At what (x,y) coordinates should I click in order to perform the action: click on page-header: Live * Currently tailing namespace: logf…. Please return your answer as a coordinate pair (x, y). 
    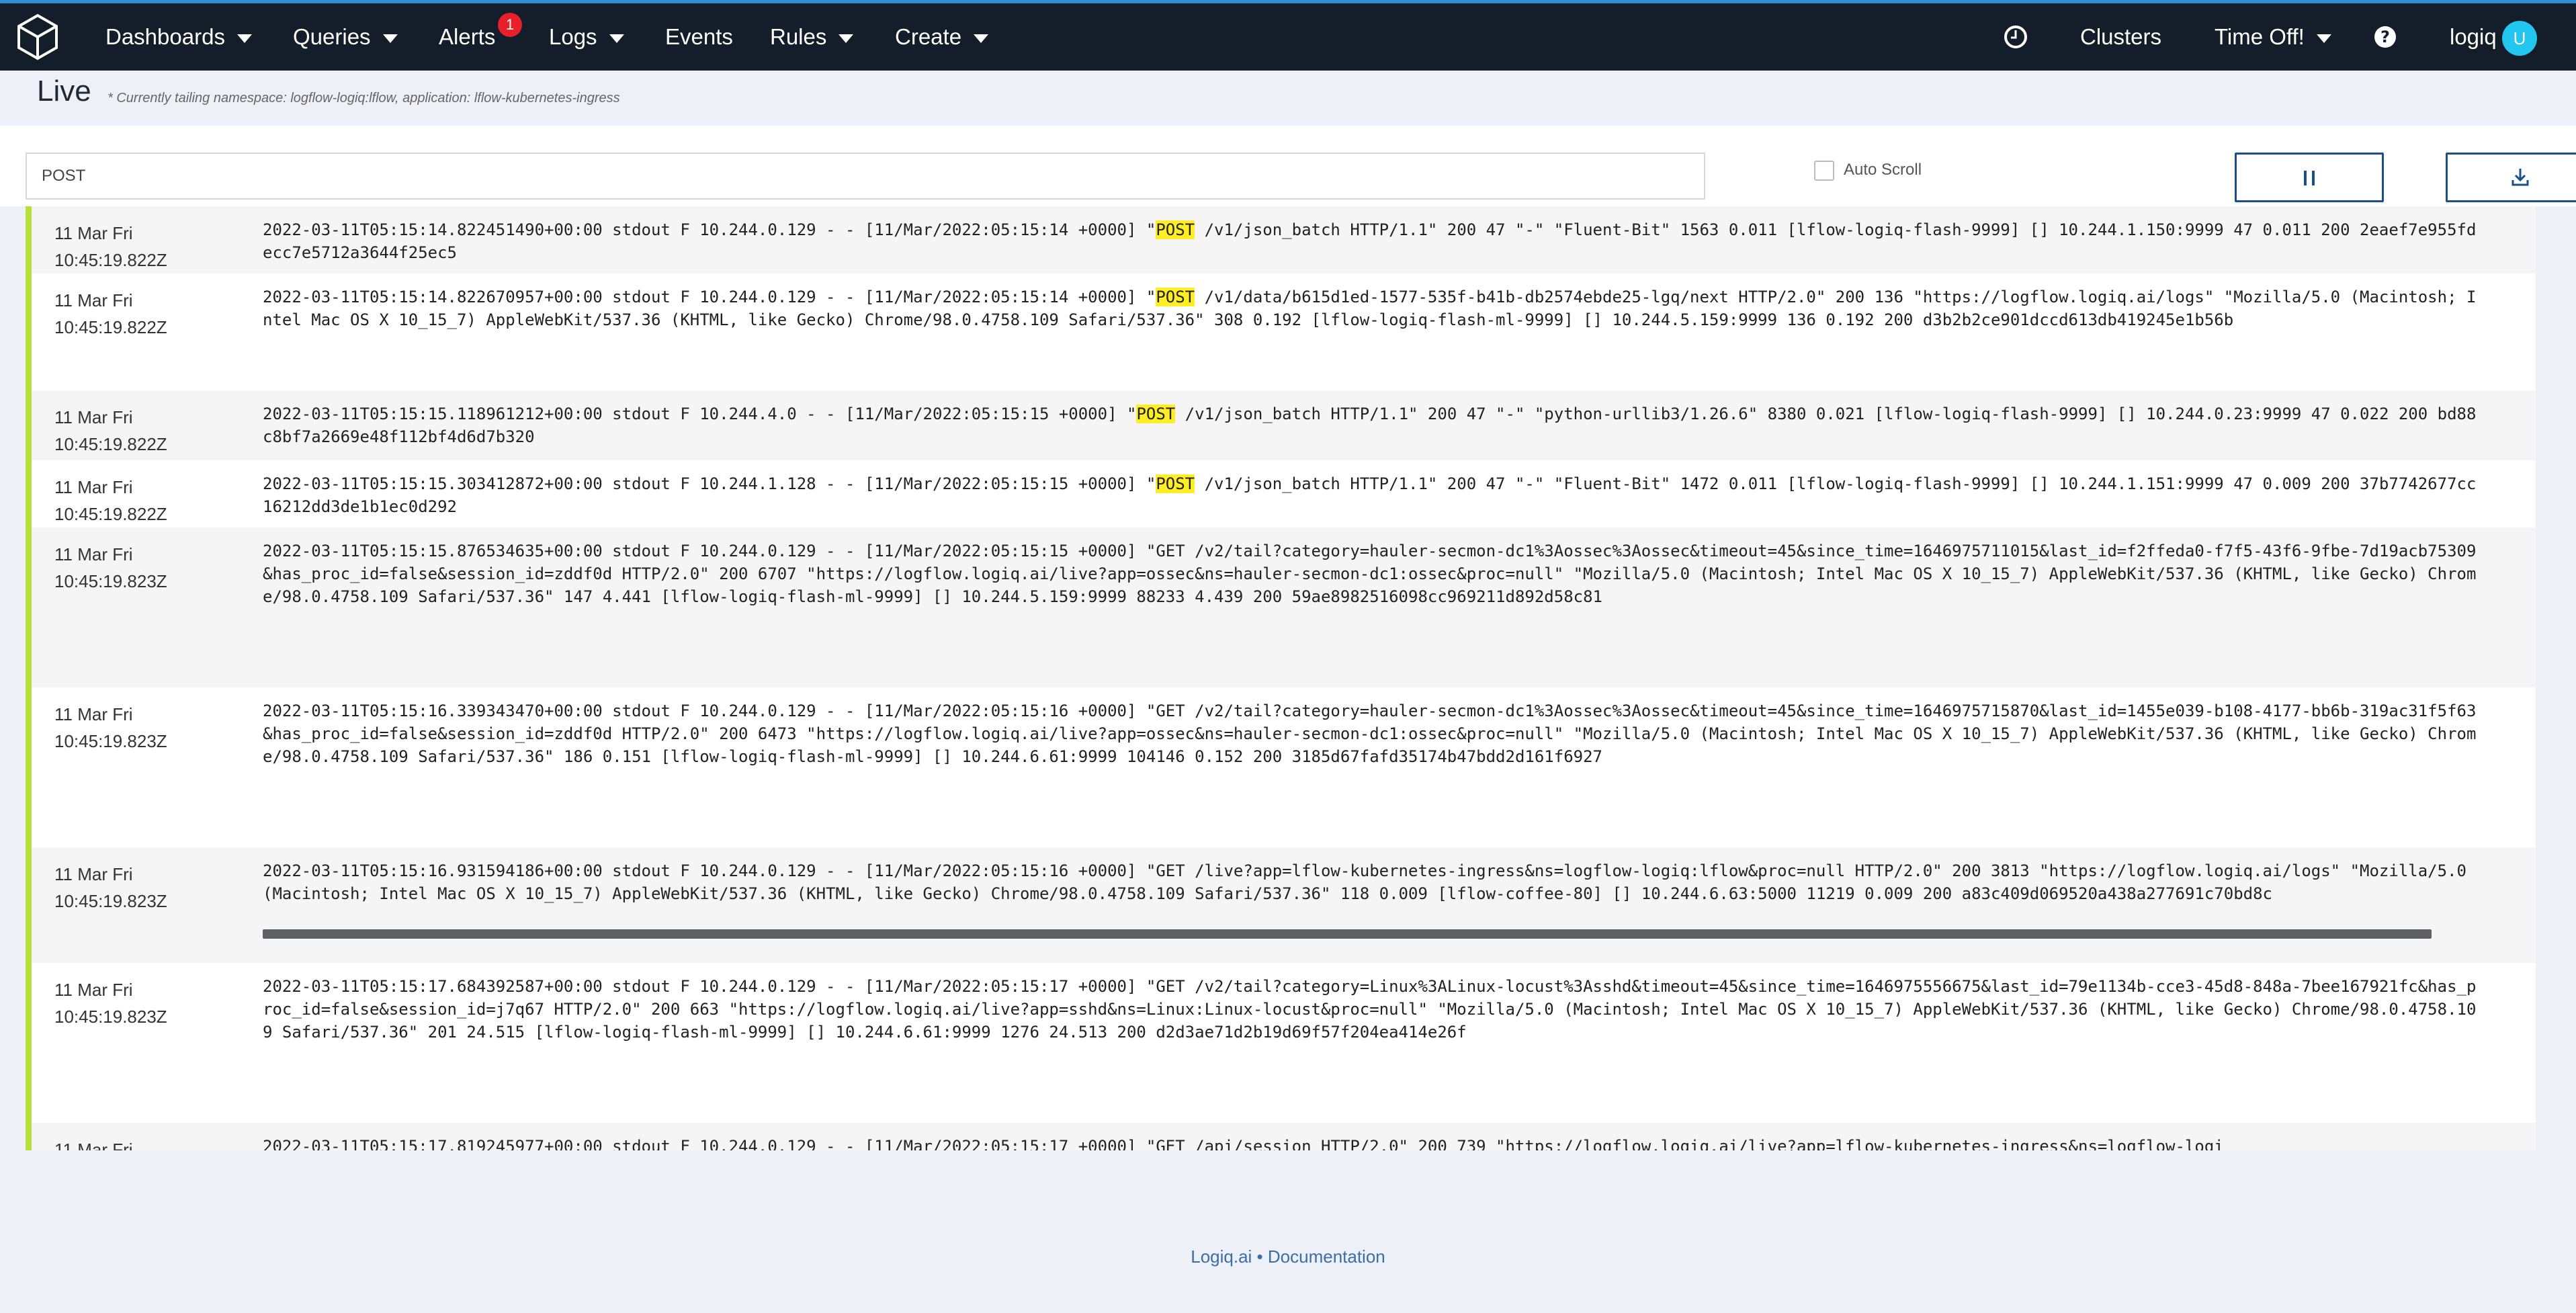
    Looking at the image, I should click on (1288, 99).